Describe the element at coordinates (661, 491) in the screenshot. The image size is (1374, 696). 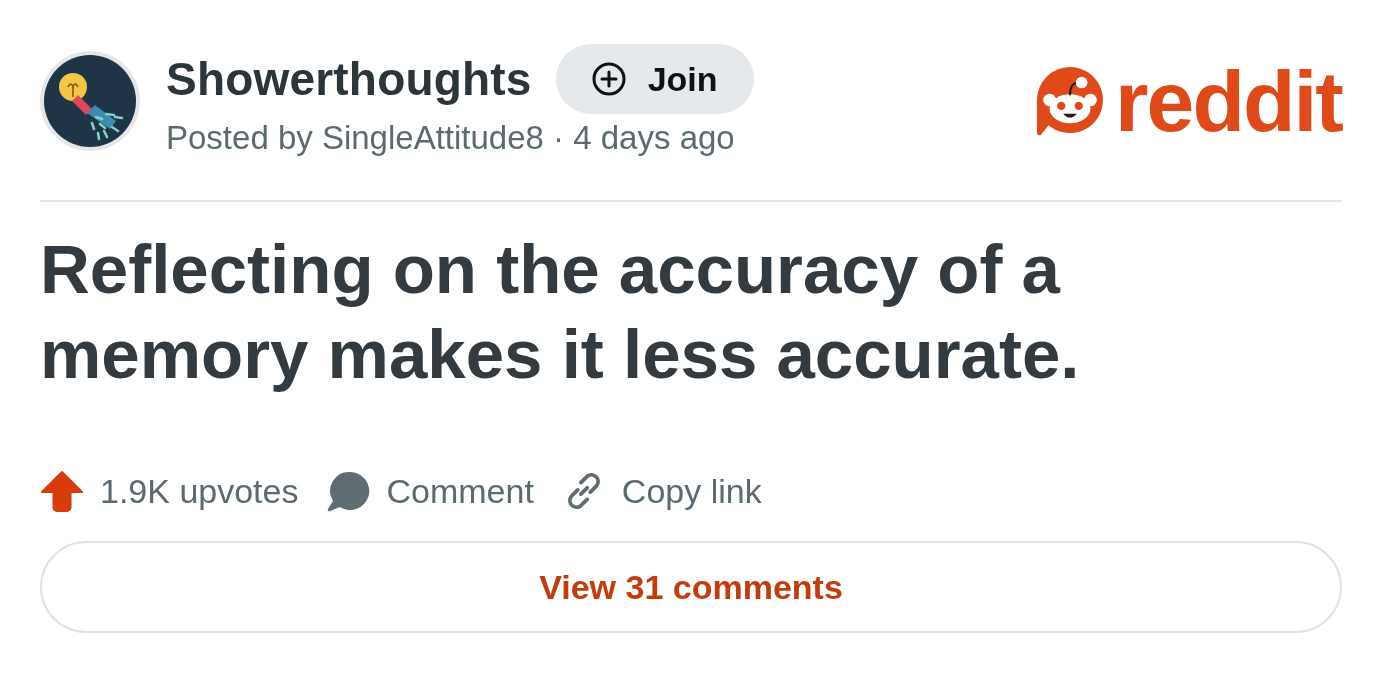
I see `copy-link-button: Copy link` at that location.